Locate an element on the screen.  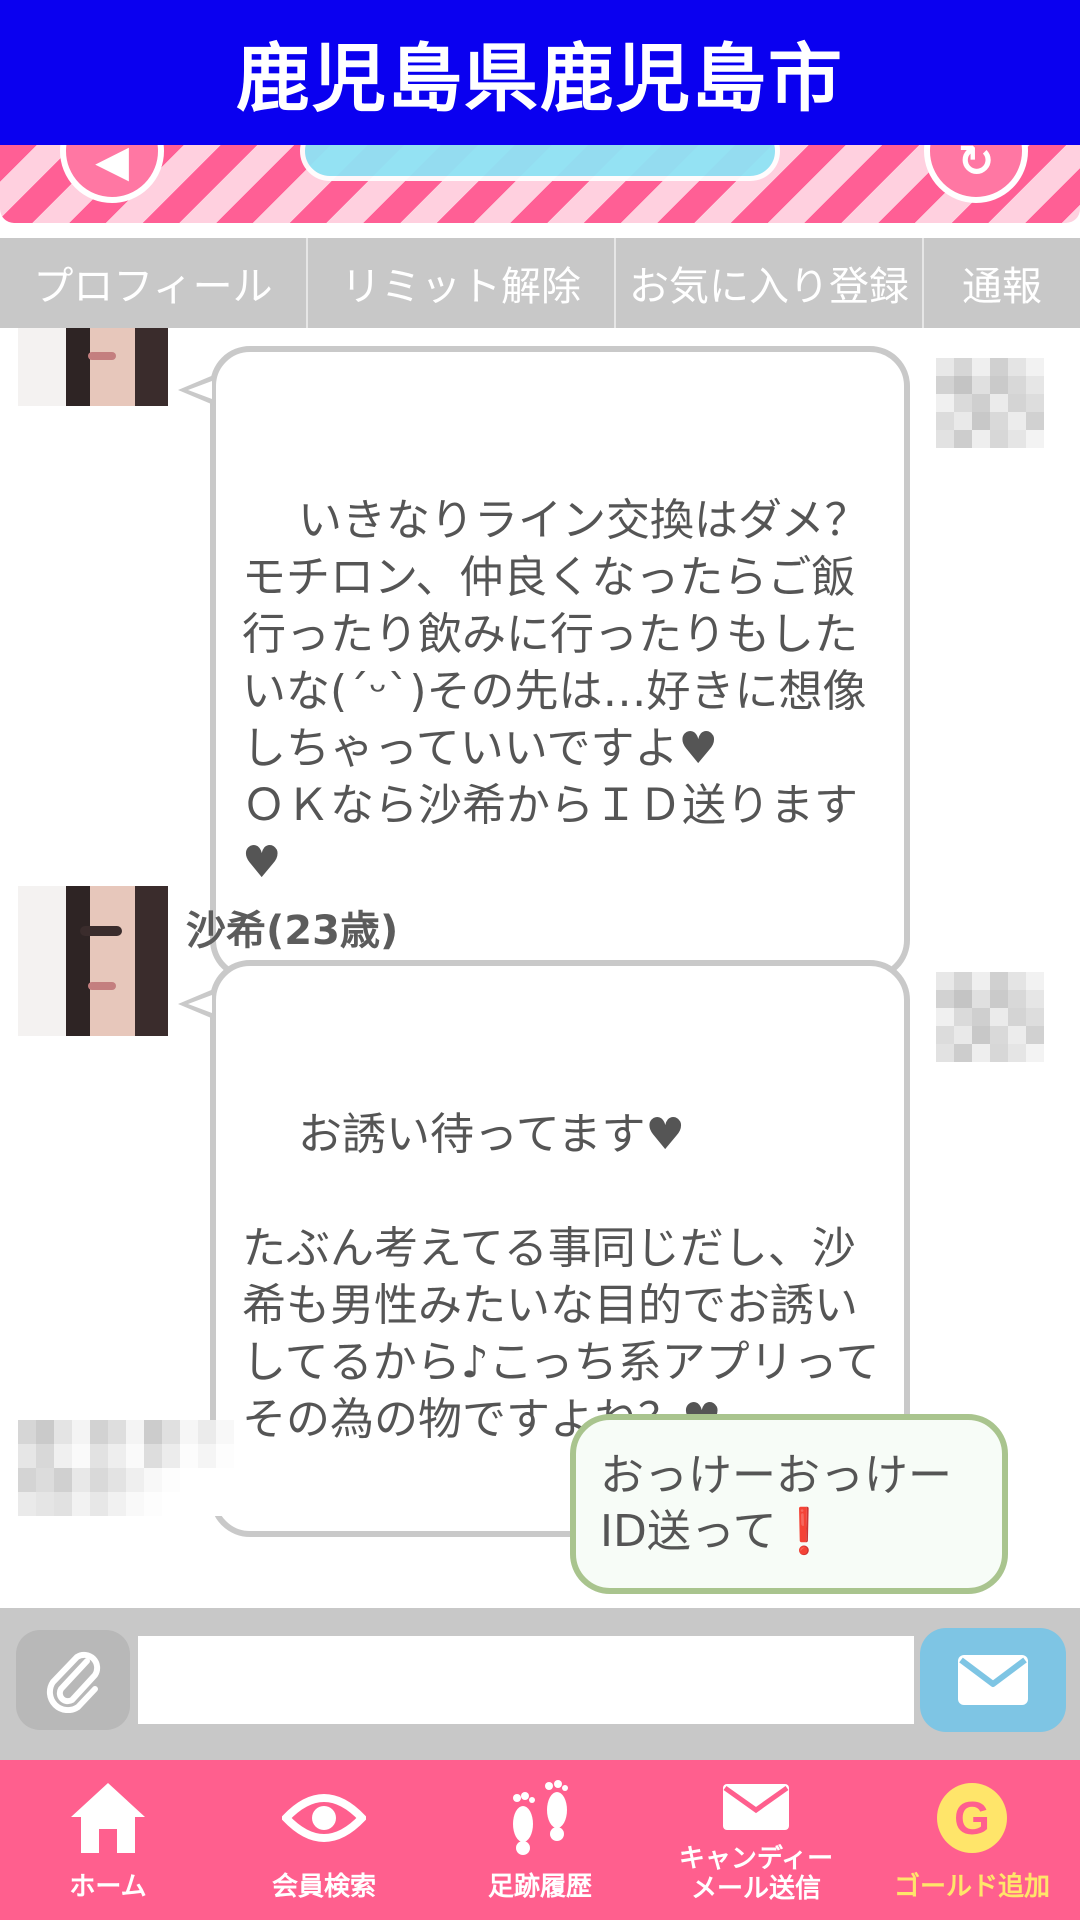
paperclip-icon is located at coordinates (73, 1682).